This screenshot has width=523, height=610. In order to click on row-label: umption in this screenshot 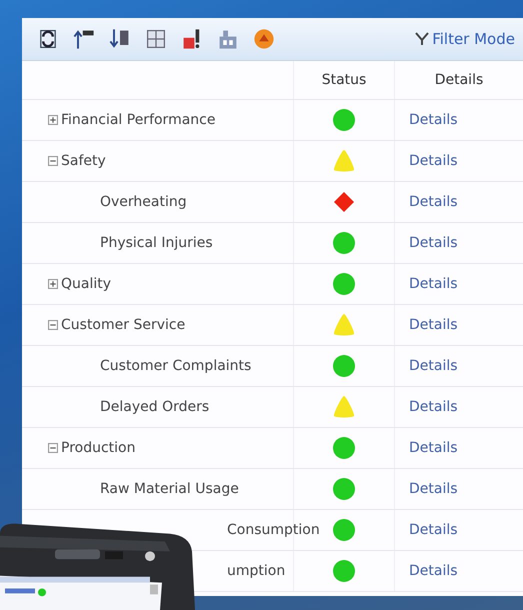, I will do `click(256, 571)`.